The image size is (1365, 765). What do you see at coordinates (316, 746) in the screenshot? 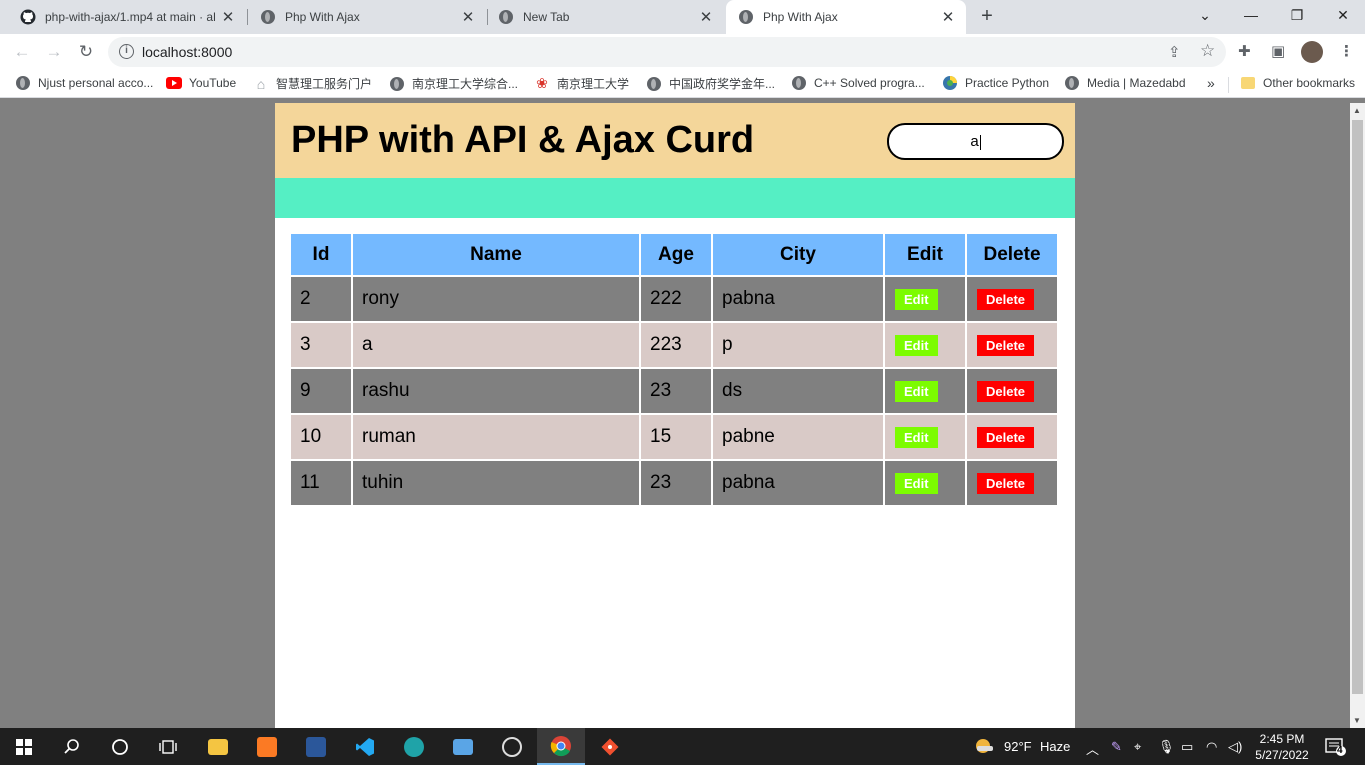
I see `word-icon` at bounding box center [316, 746].